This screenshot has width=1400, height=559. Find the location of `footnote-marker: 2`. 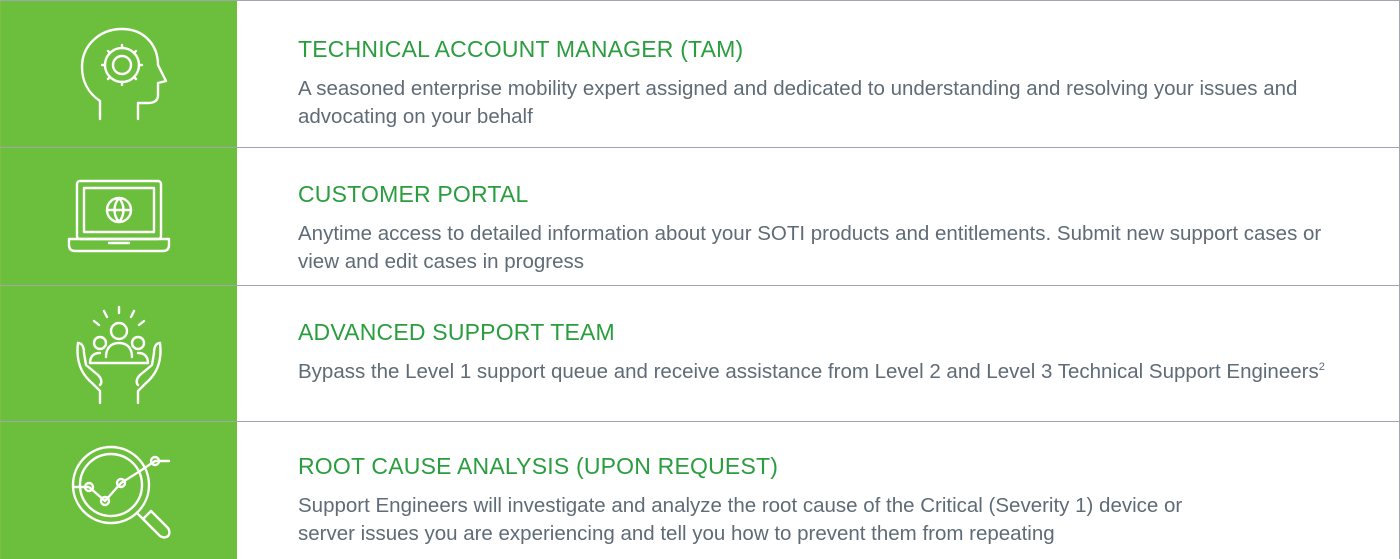

footnote-marker: 2 is located at coordinates (1321, 367).